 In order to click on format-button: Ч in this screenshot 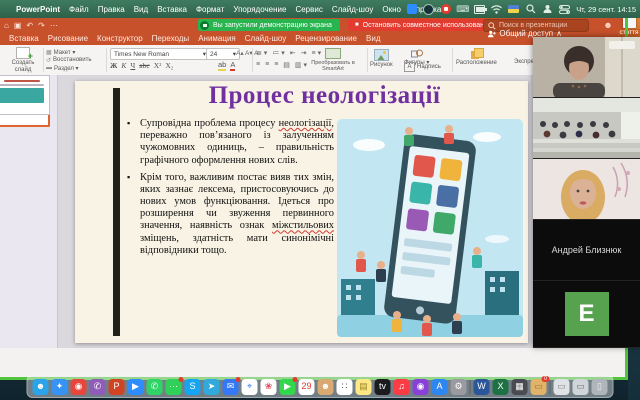, I will do `click(132, 65)`.